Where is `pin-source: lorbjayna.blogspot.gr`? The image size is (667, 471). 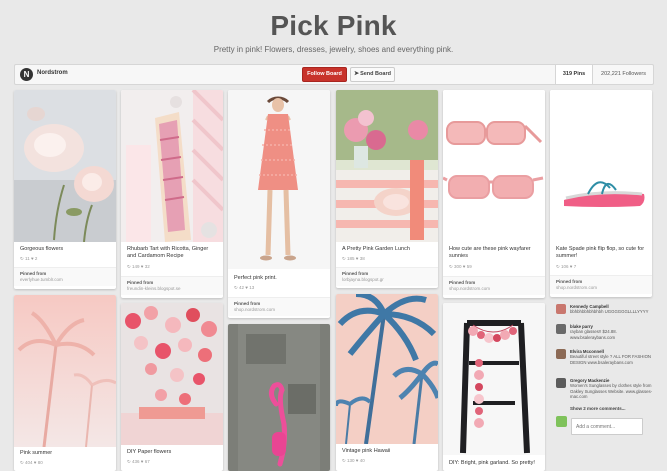 pin-source: lorbjayna.blogspot.gr is located at coordinates (363, 279).